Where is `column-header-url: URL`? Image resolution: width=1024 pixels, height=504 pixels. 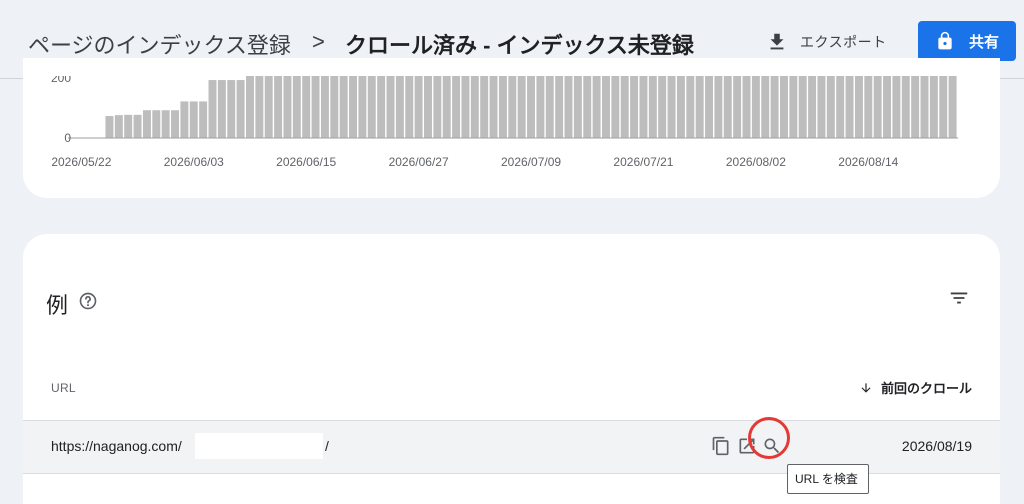 column-header-url: URL is located at coordinates (63, 388).